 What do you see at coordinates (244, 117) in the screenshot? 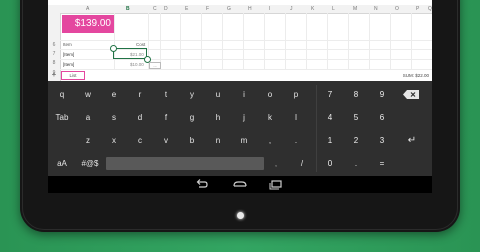
I see `key-j: j` at bounding box center [244, 117].